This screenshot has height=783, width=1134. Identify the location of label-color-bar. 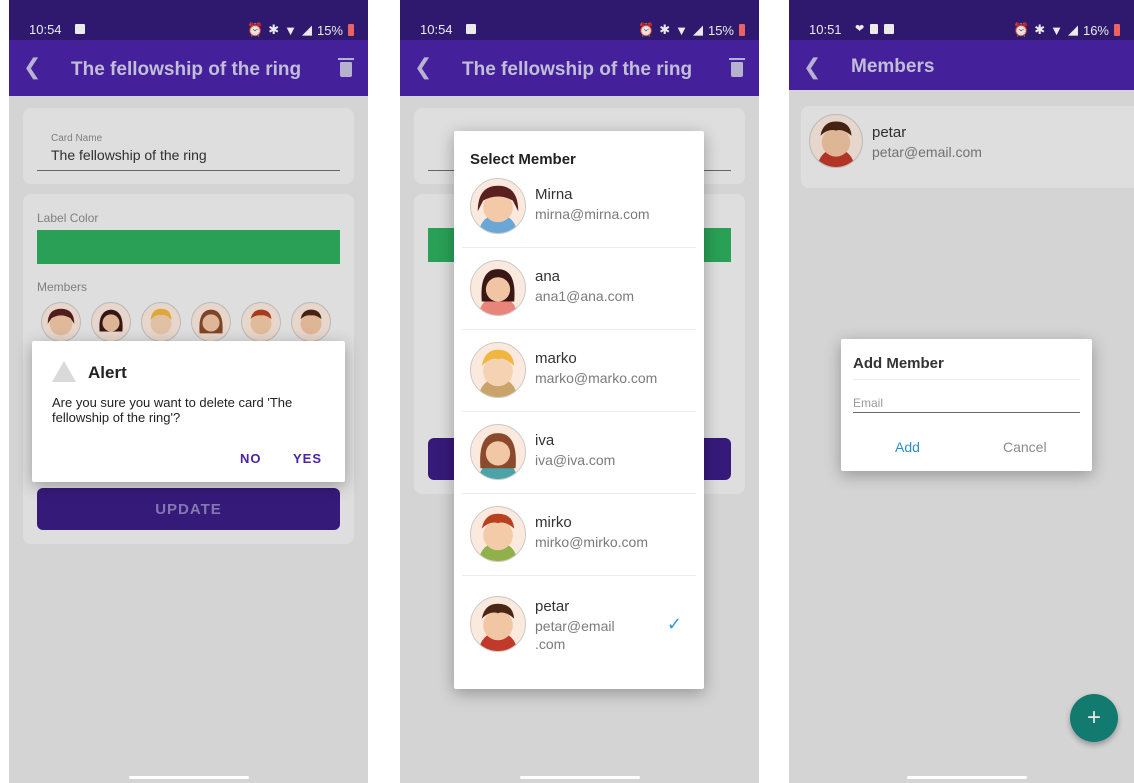
(188, 247).